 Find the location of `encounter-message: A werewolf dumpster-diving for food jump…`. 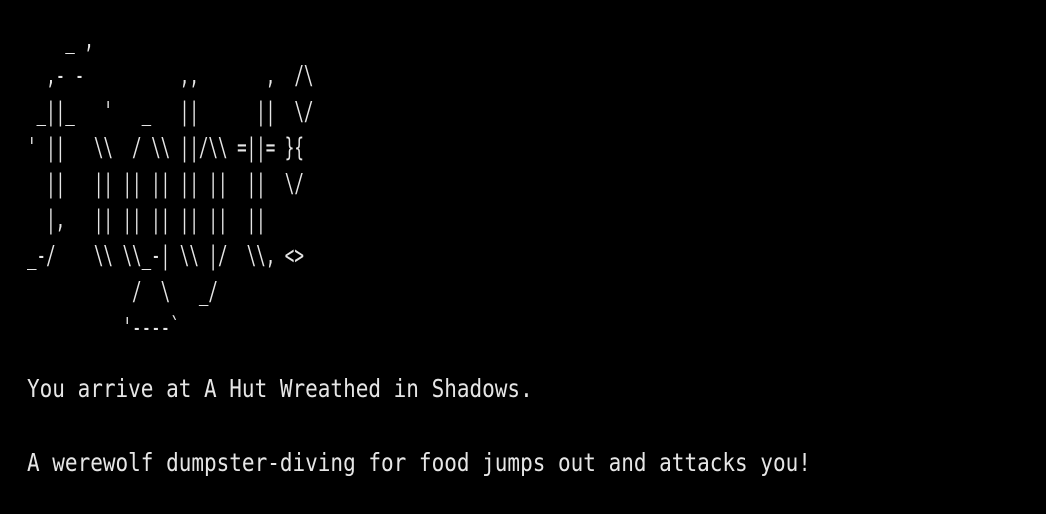

encounter-message: A werewolf dumpster-diving for food jump… is located at coordinates (419, 462).